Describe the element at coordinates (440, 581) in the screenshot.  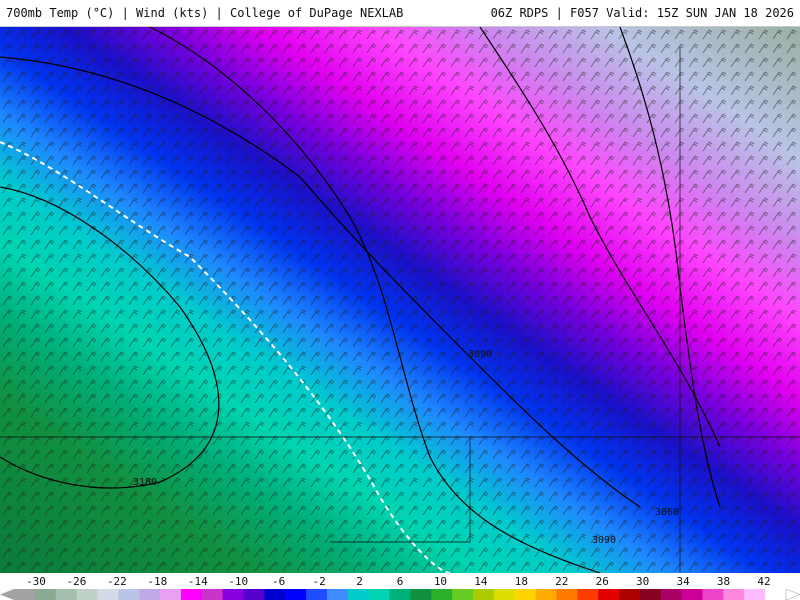
I see `colorbar-tick-label: 10` at that location.